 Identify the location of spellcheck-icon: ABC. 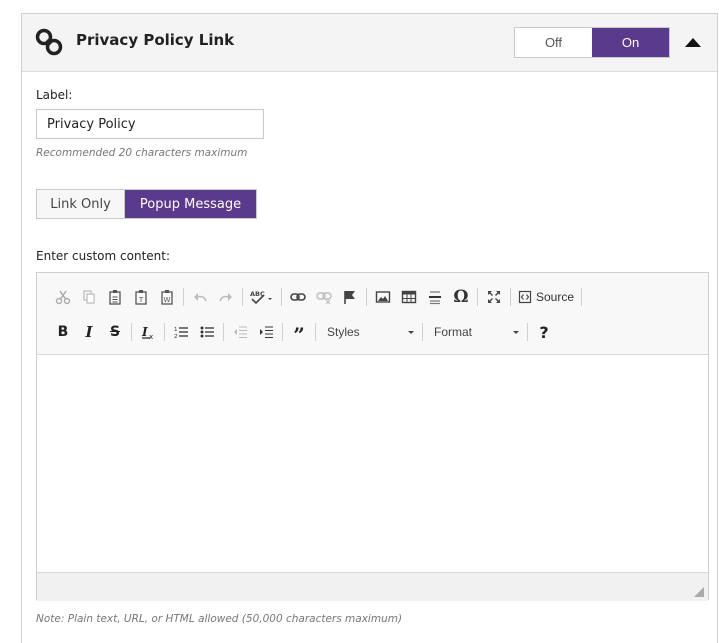
(262, 297).